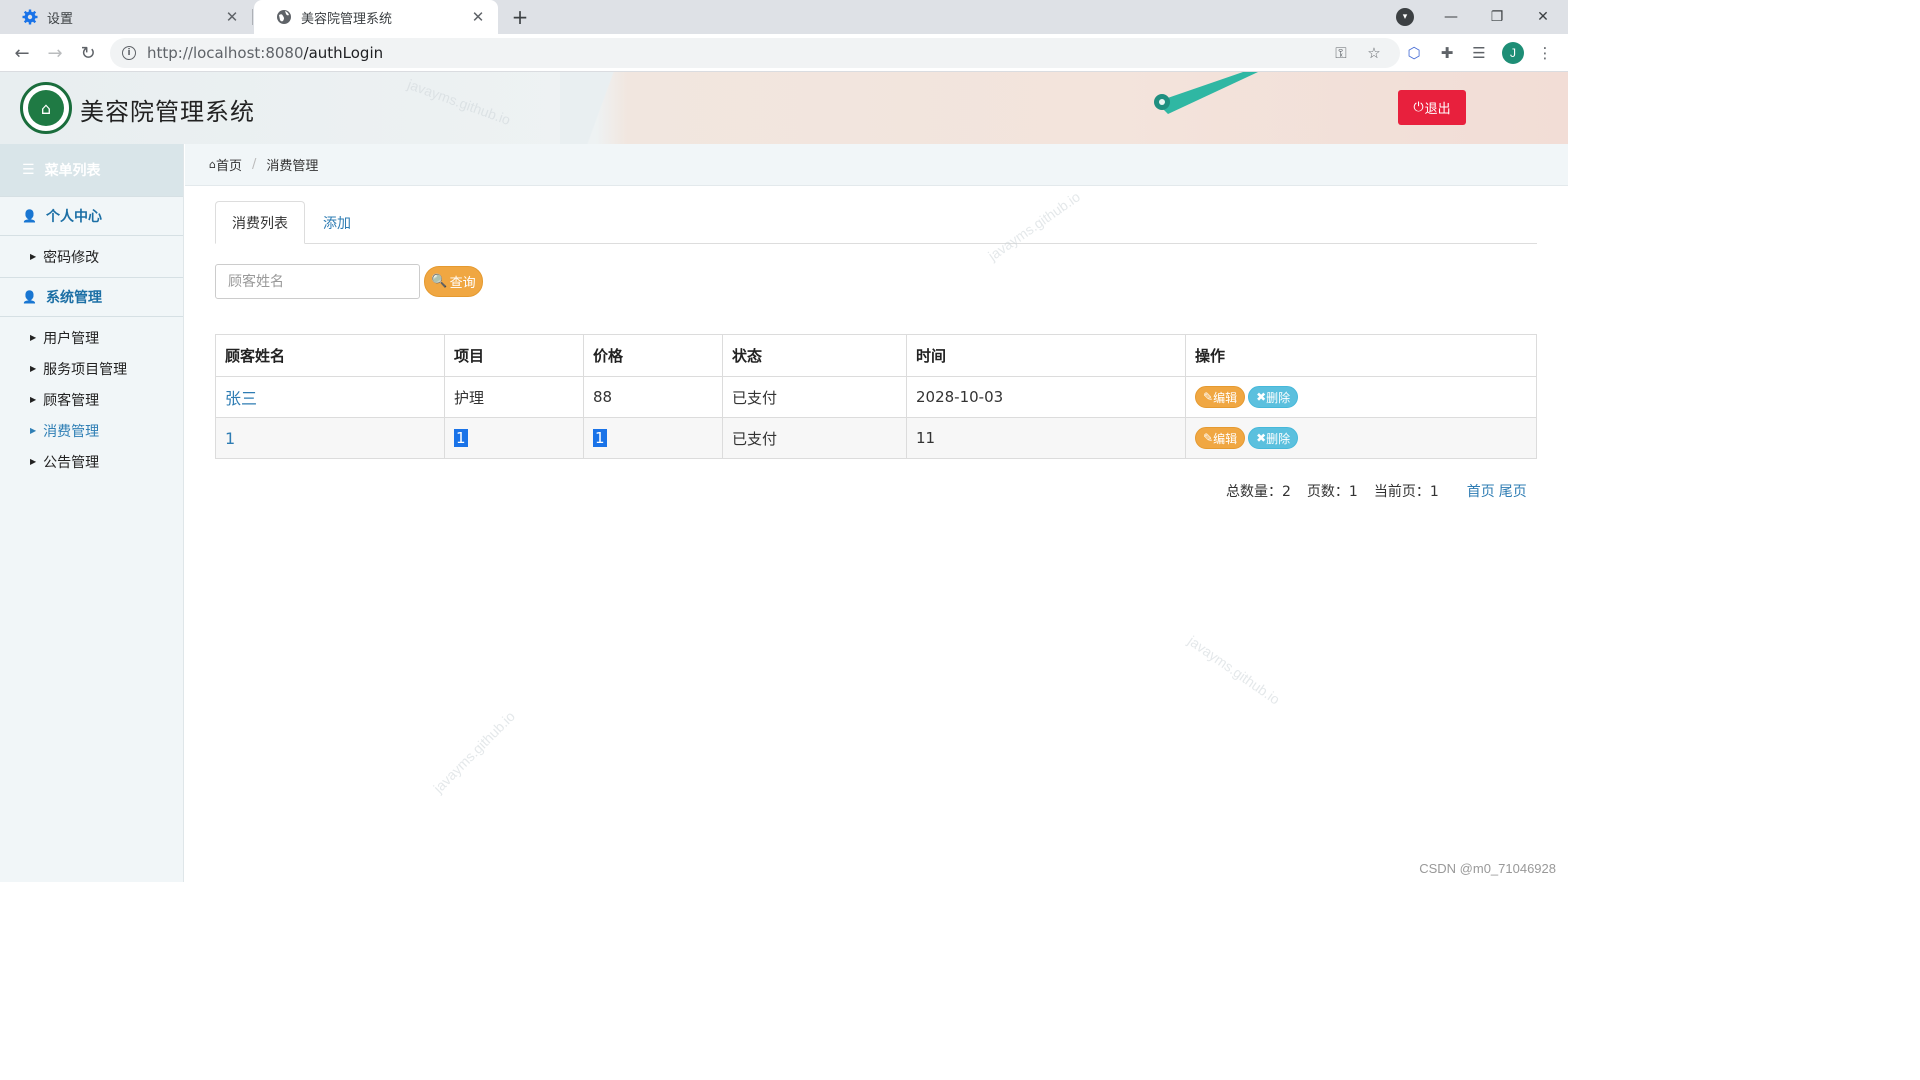 The height and width of the screenshot is (1080, 1920). Describe the element at coordinates (28, 170) in the screenshot. I see `list-icon: ☰` at that location.